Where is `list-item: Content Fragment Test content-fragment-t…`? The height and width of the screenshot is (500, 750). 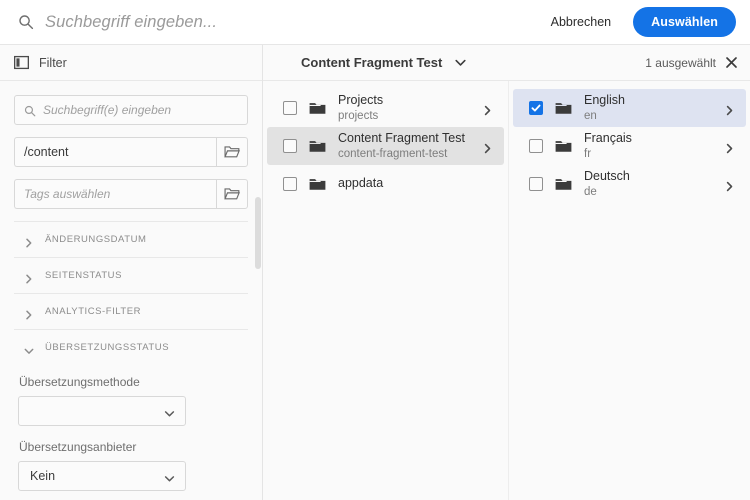
list-item: Content Fragment Test content-fragment-t… is located at coordinates (385, 146).